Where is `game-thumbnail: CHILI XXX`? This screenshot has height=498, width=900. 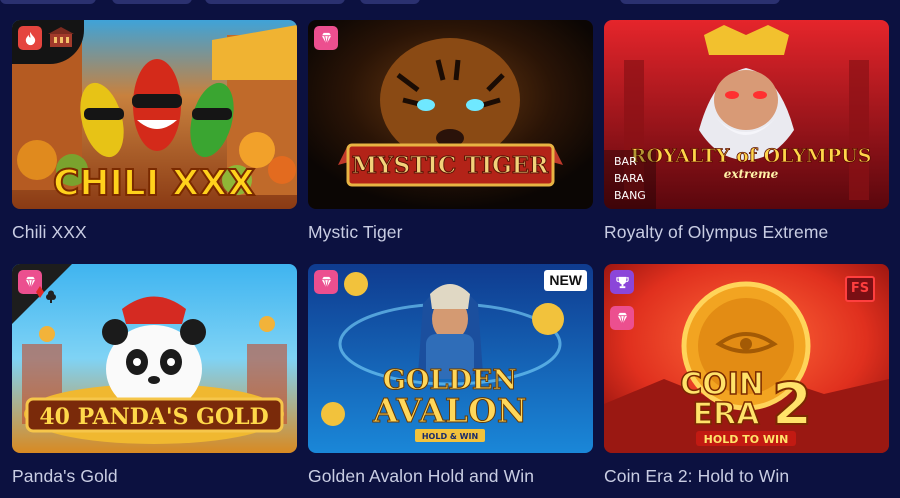 game-thumbnail: CHILI XXX is located at coordinates (154, 114).